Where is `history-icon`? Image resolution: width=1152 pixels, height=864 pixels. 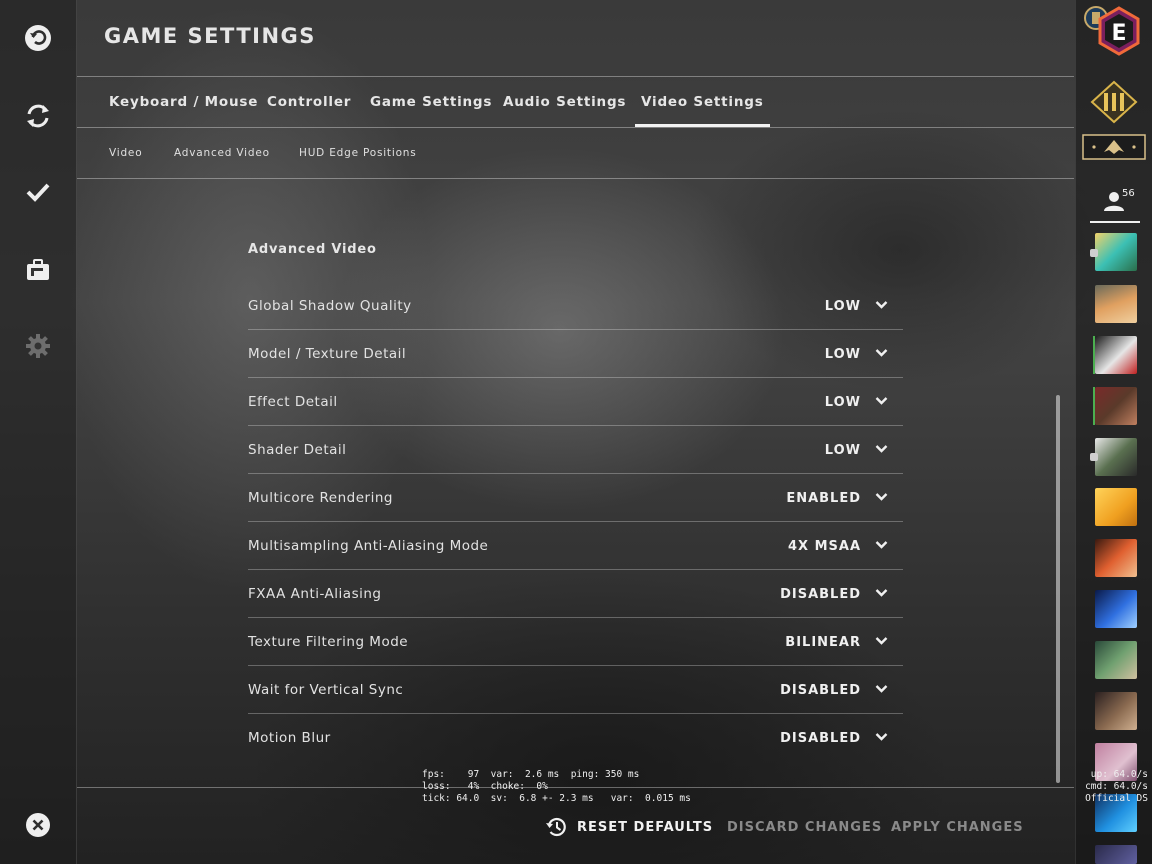
history-icon is located at coordinates (556, 827).